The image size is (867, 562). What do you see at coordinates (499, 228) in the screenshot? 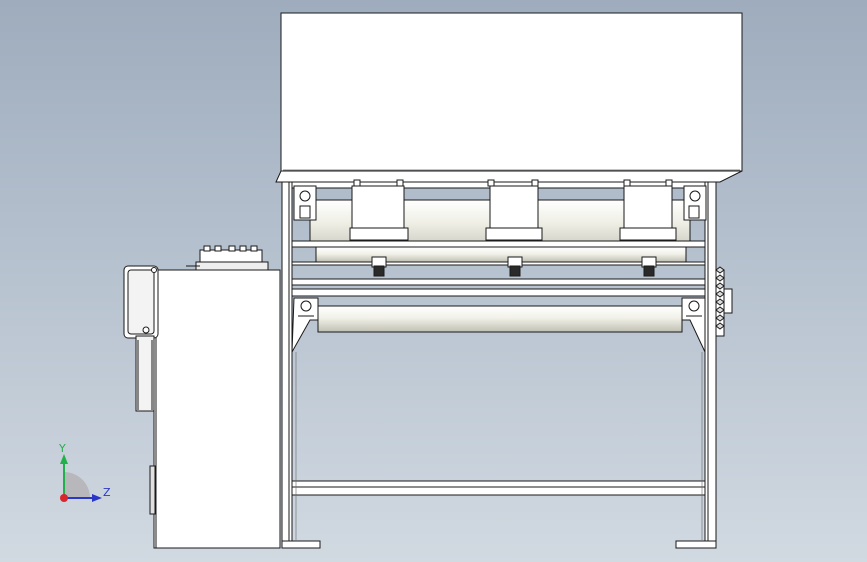
I see `upper-roller-assembly` at bounding box center [499, 228].